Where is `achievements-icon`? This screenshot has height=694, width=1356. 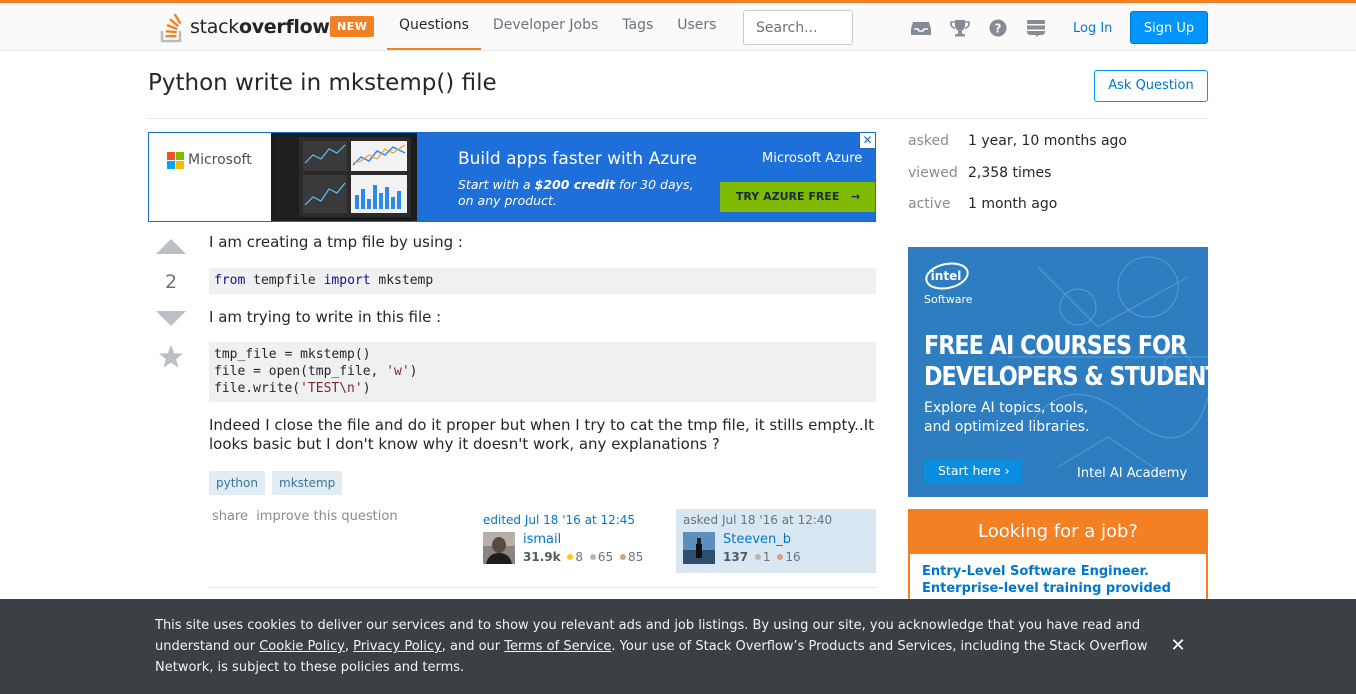 achievements-icon is located at coordinates (960, 28).